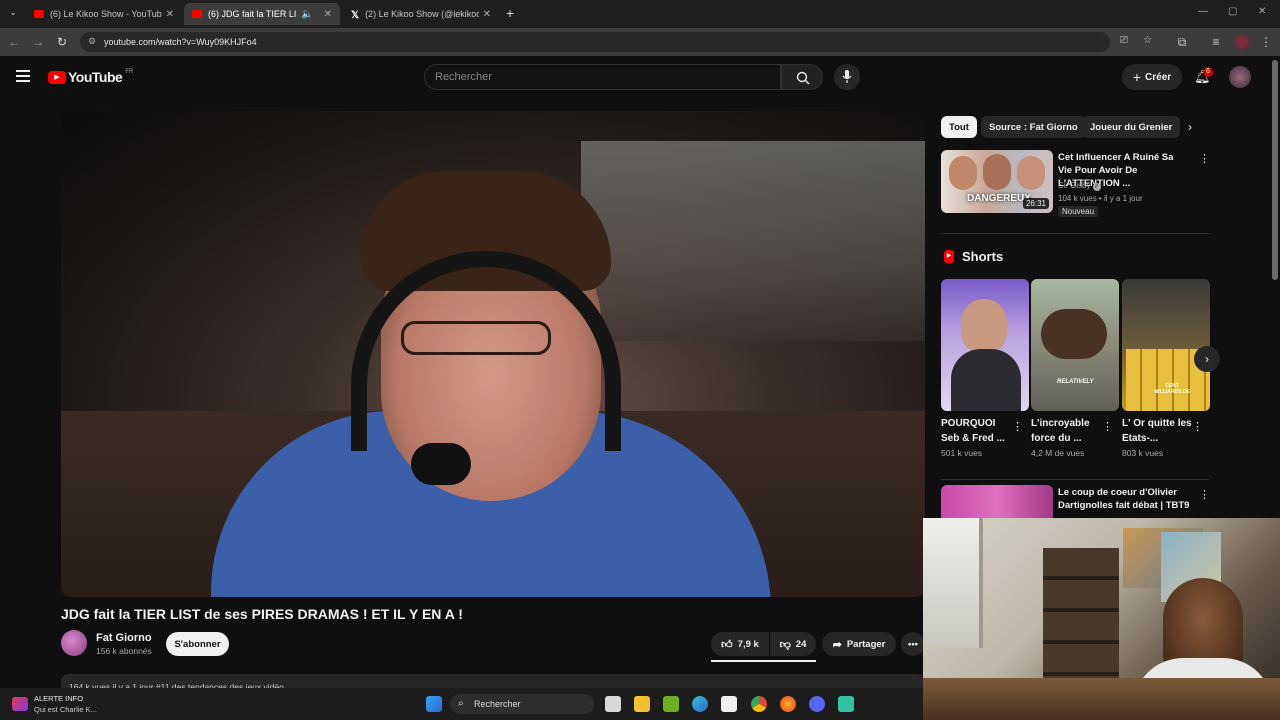 The image size is (1280, 720). Describe the element at coordinates (727, 644) in the screenshot. I see `thumbs-up-icon: 👍︎` at that location.